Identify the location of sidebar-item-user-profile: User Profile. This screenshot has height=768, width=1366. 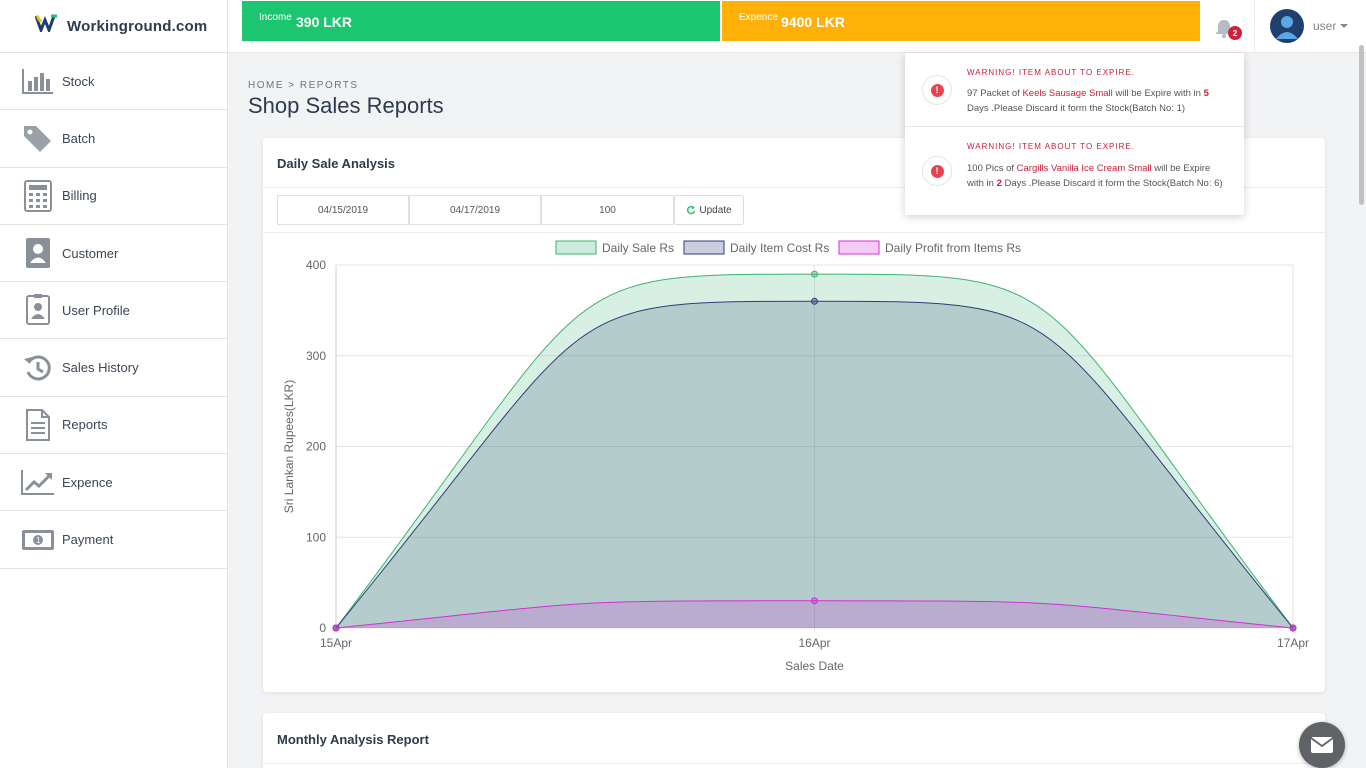
(113, 311).